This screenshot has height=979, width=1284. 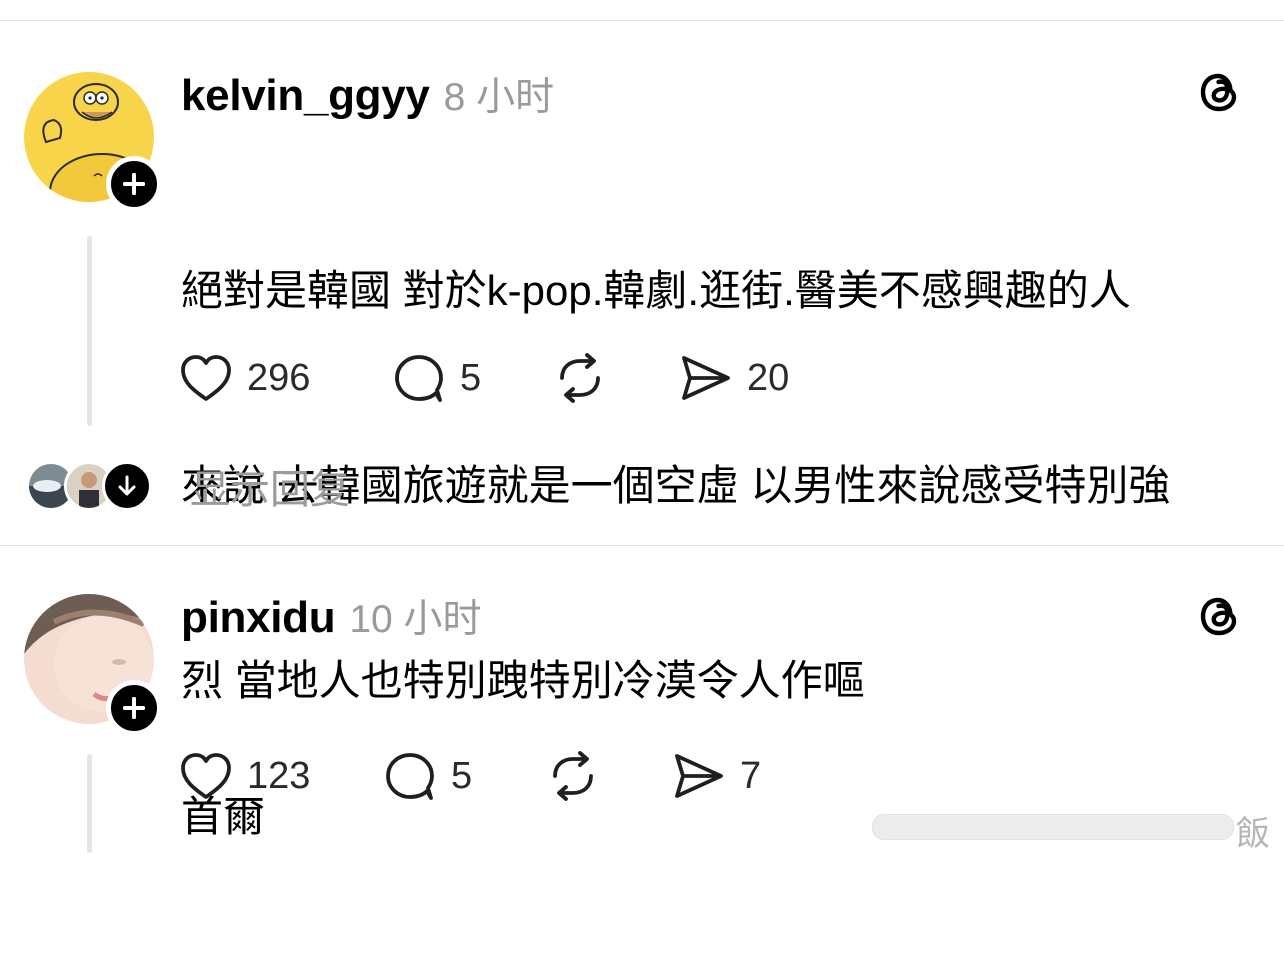 I want to click on watermark: 飯, so click(x=1078, y=829).